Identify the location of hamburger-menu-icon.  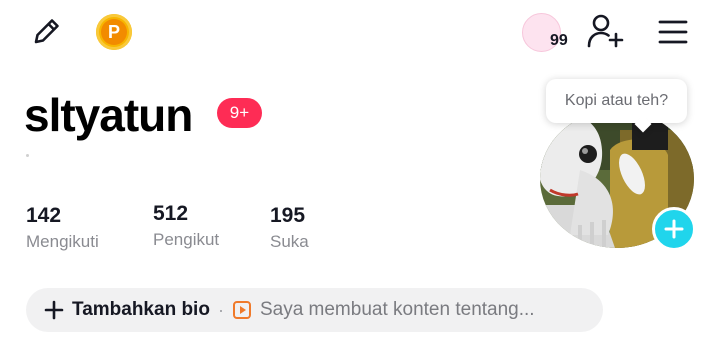
(673, 32).